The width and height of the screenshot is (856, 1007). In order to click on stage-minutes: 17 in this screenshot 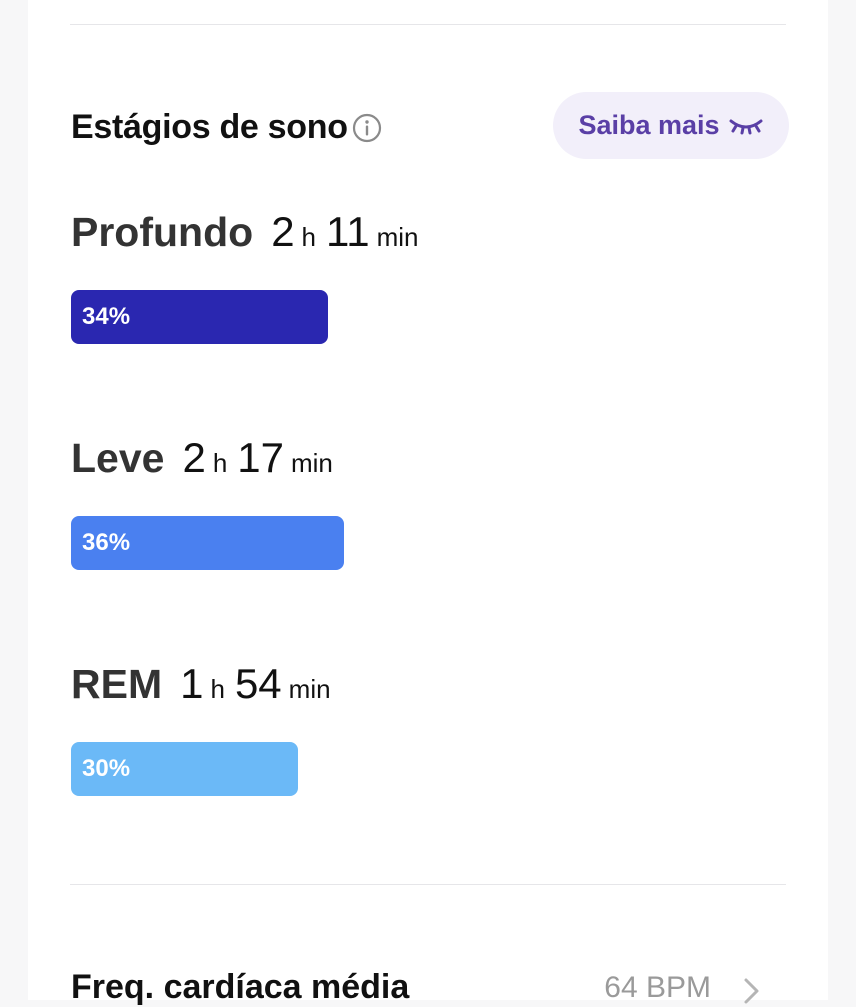, I will do `click(260, 457)`.